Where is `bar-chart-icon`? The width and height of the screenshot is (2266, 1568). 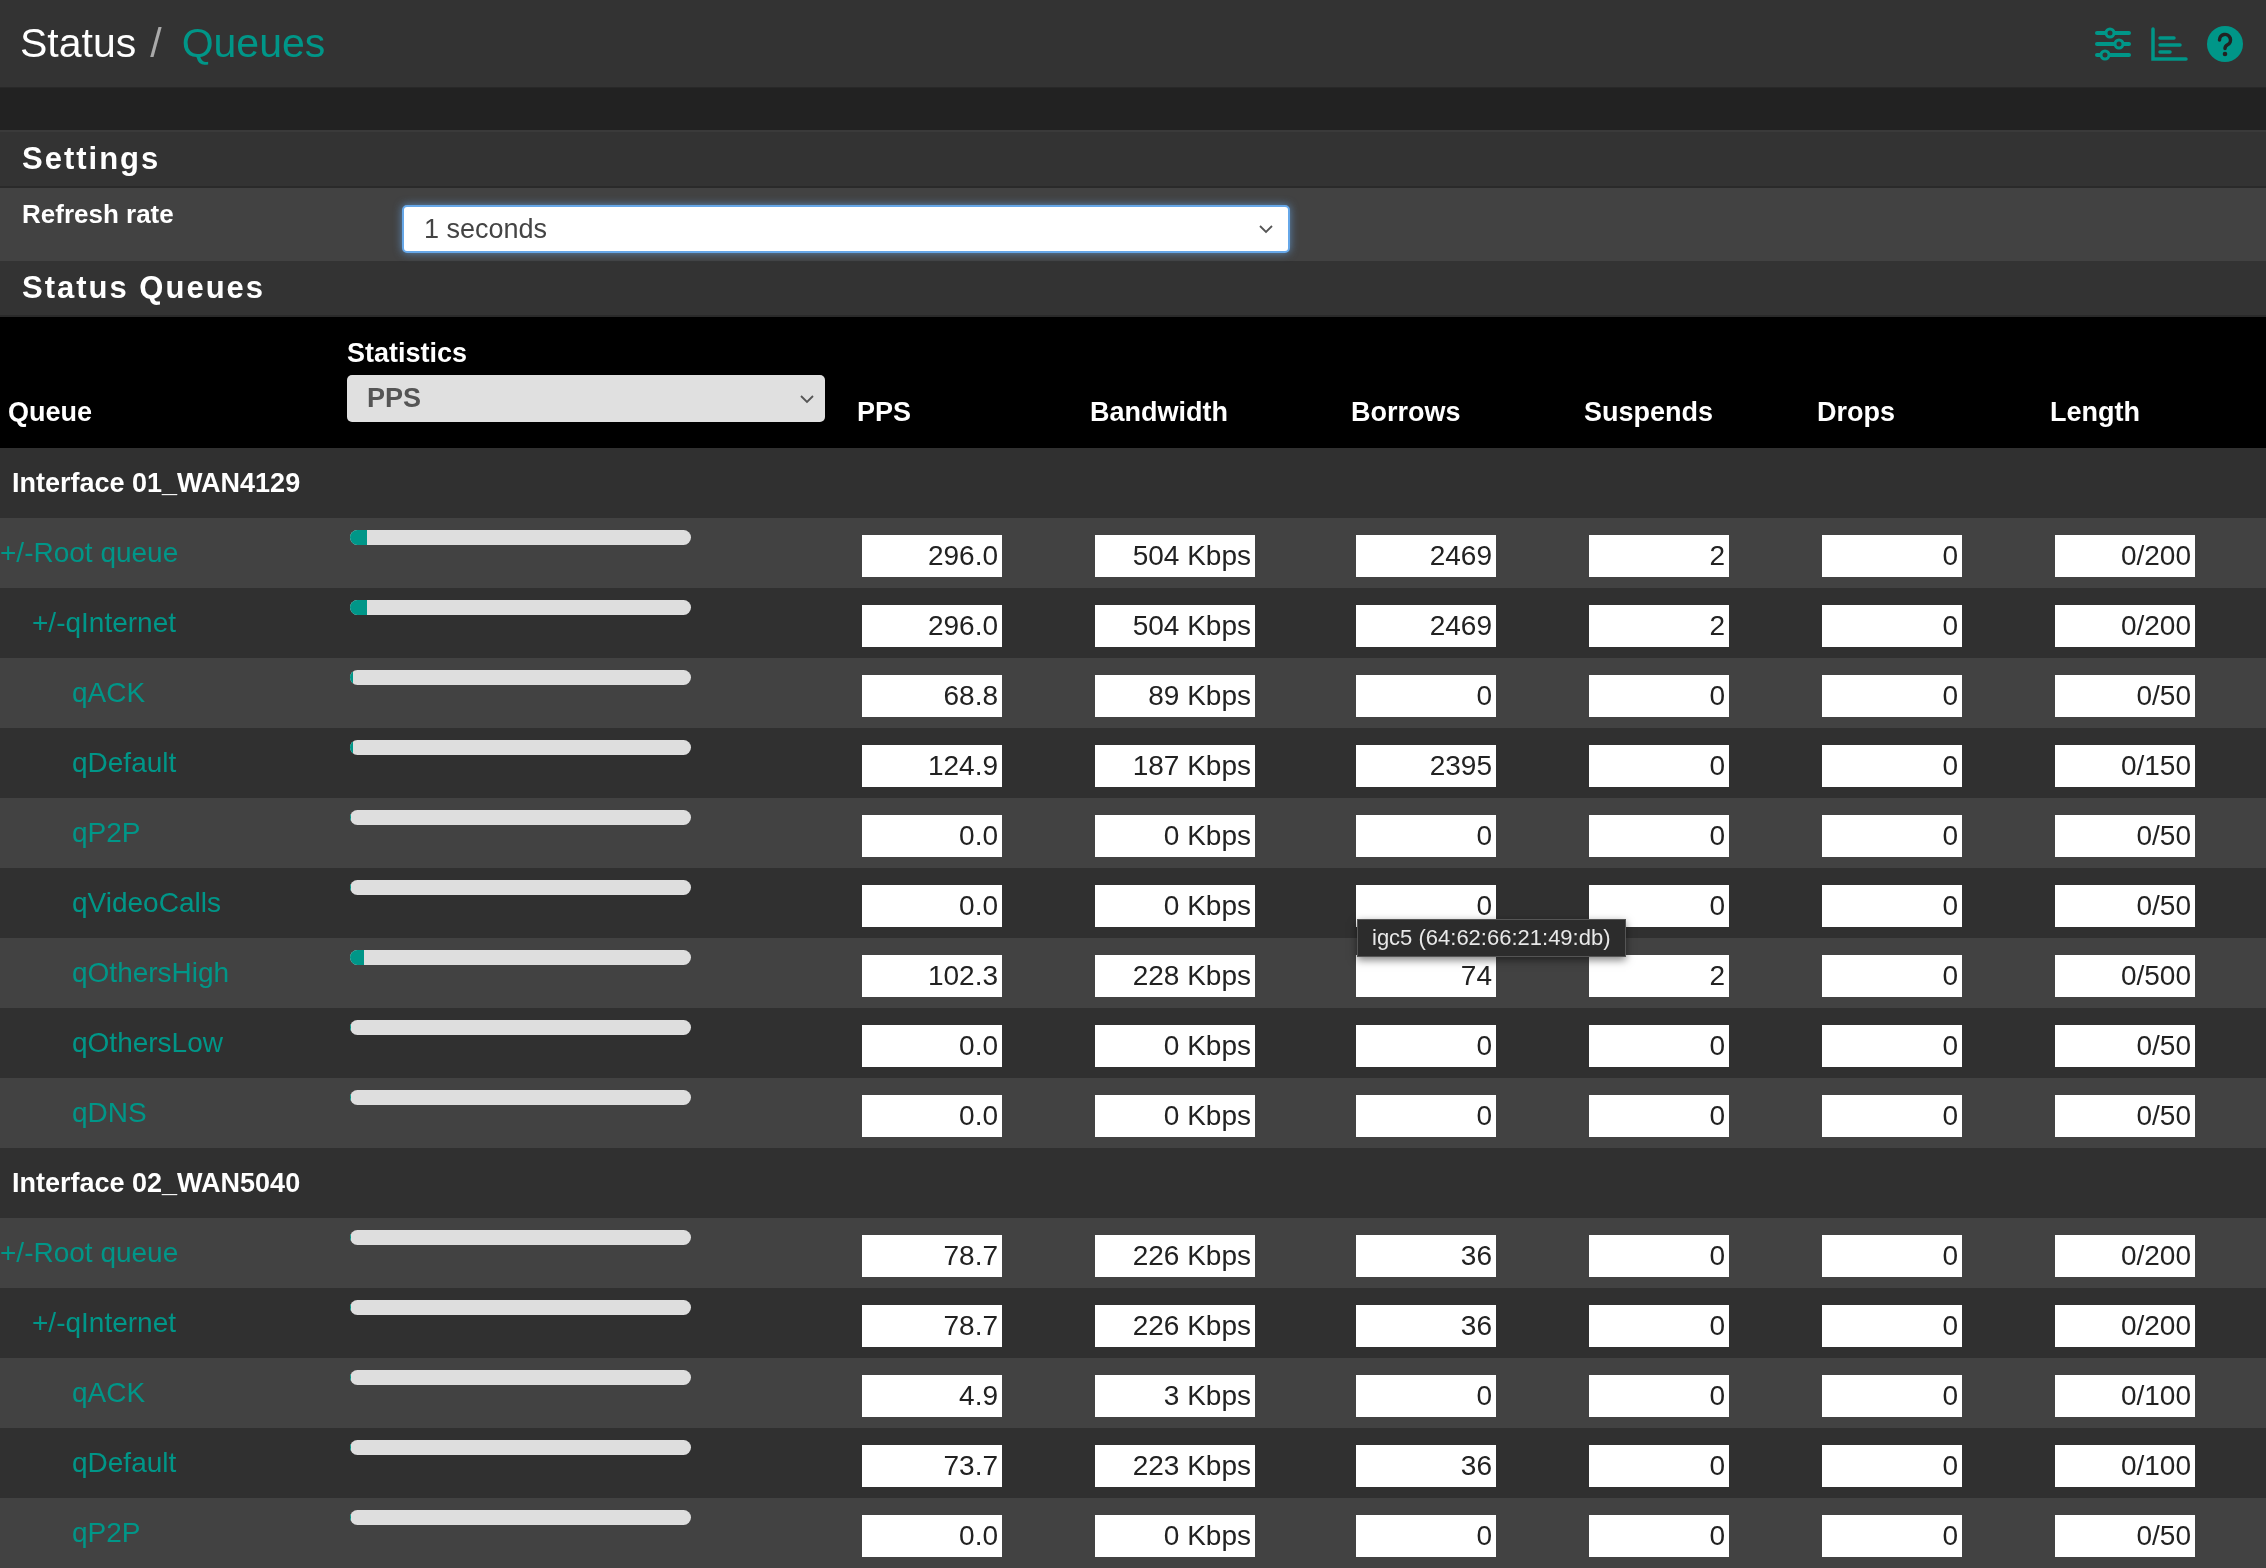
bar-chart-icon is located at coordinates (2169, 43).